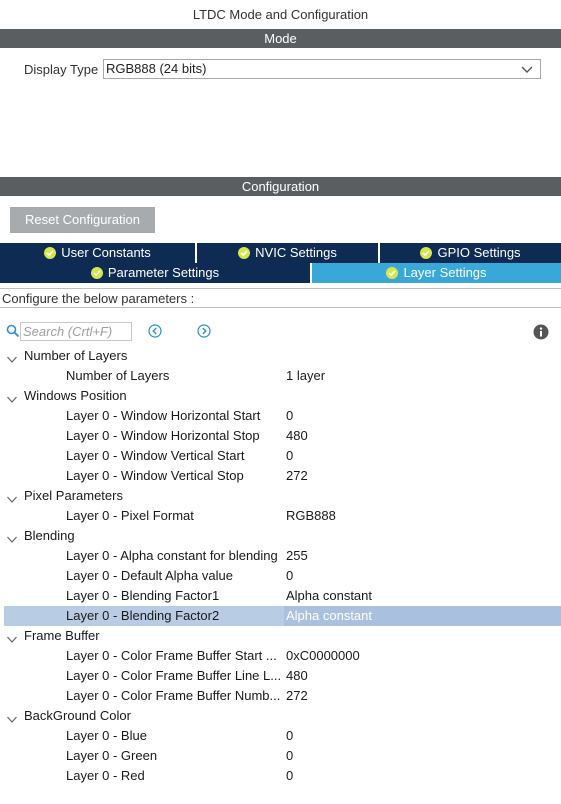 This screenshot has height=804, width=561. I want to click on tab-gpio-settings: GPIO Settings, so click(470, 253).